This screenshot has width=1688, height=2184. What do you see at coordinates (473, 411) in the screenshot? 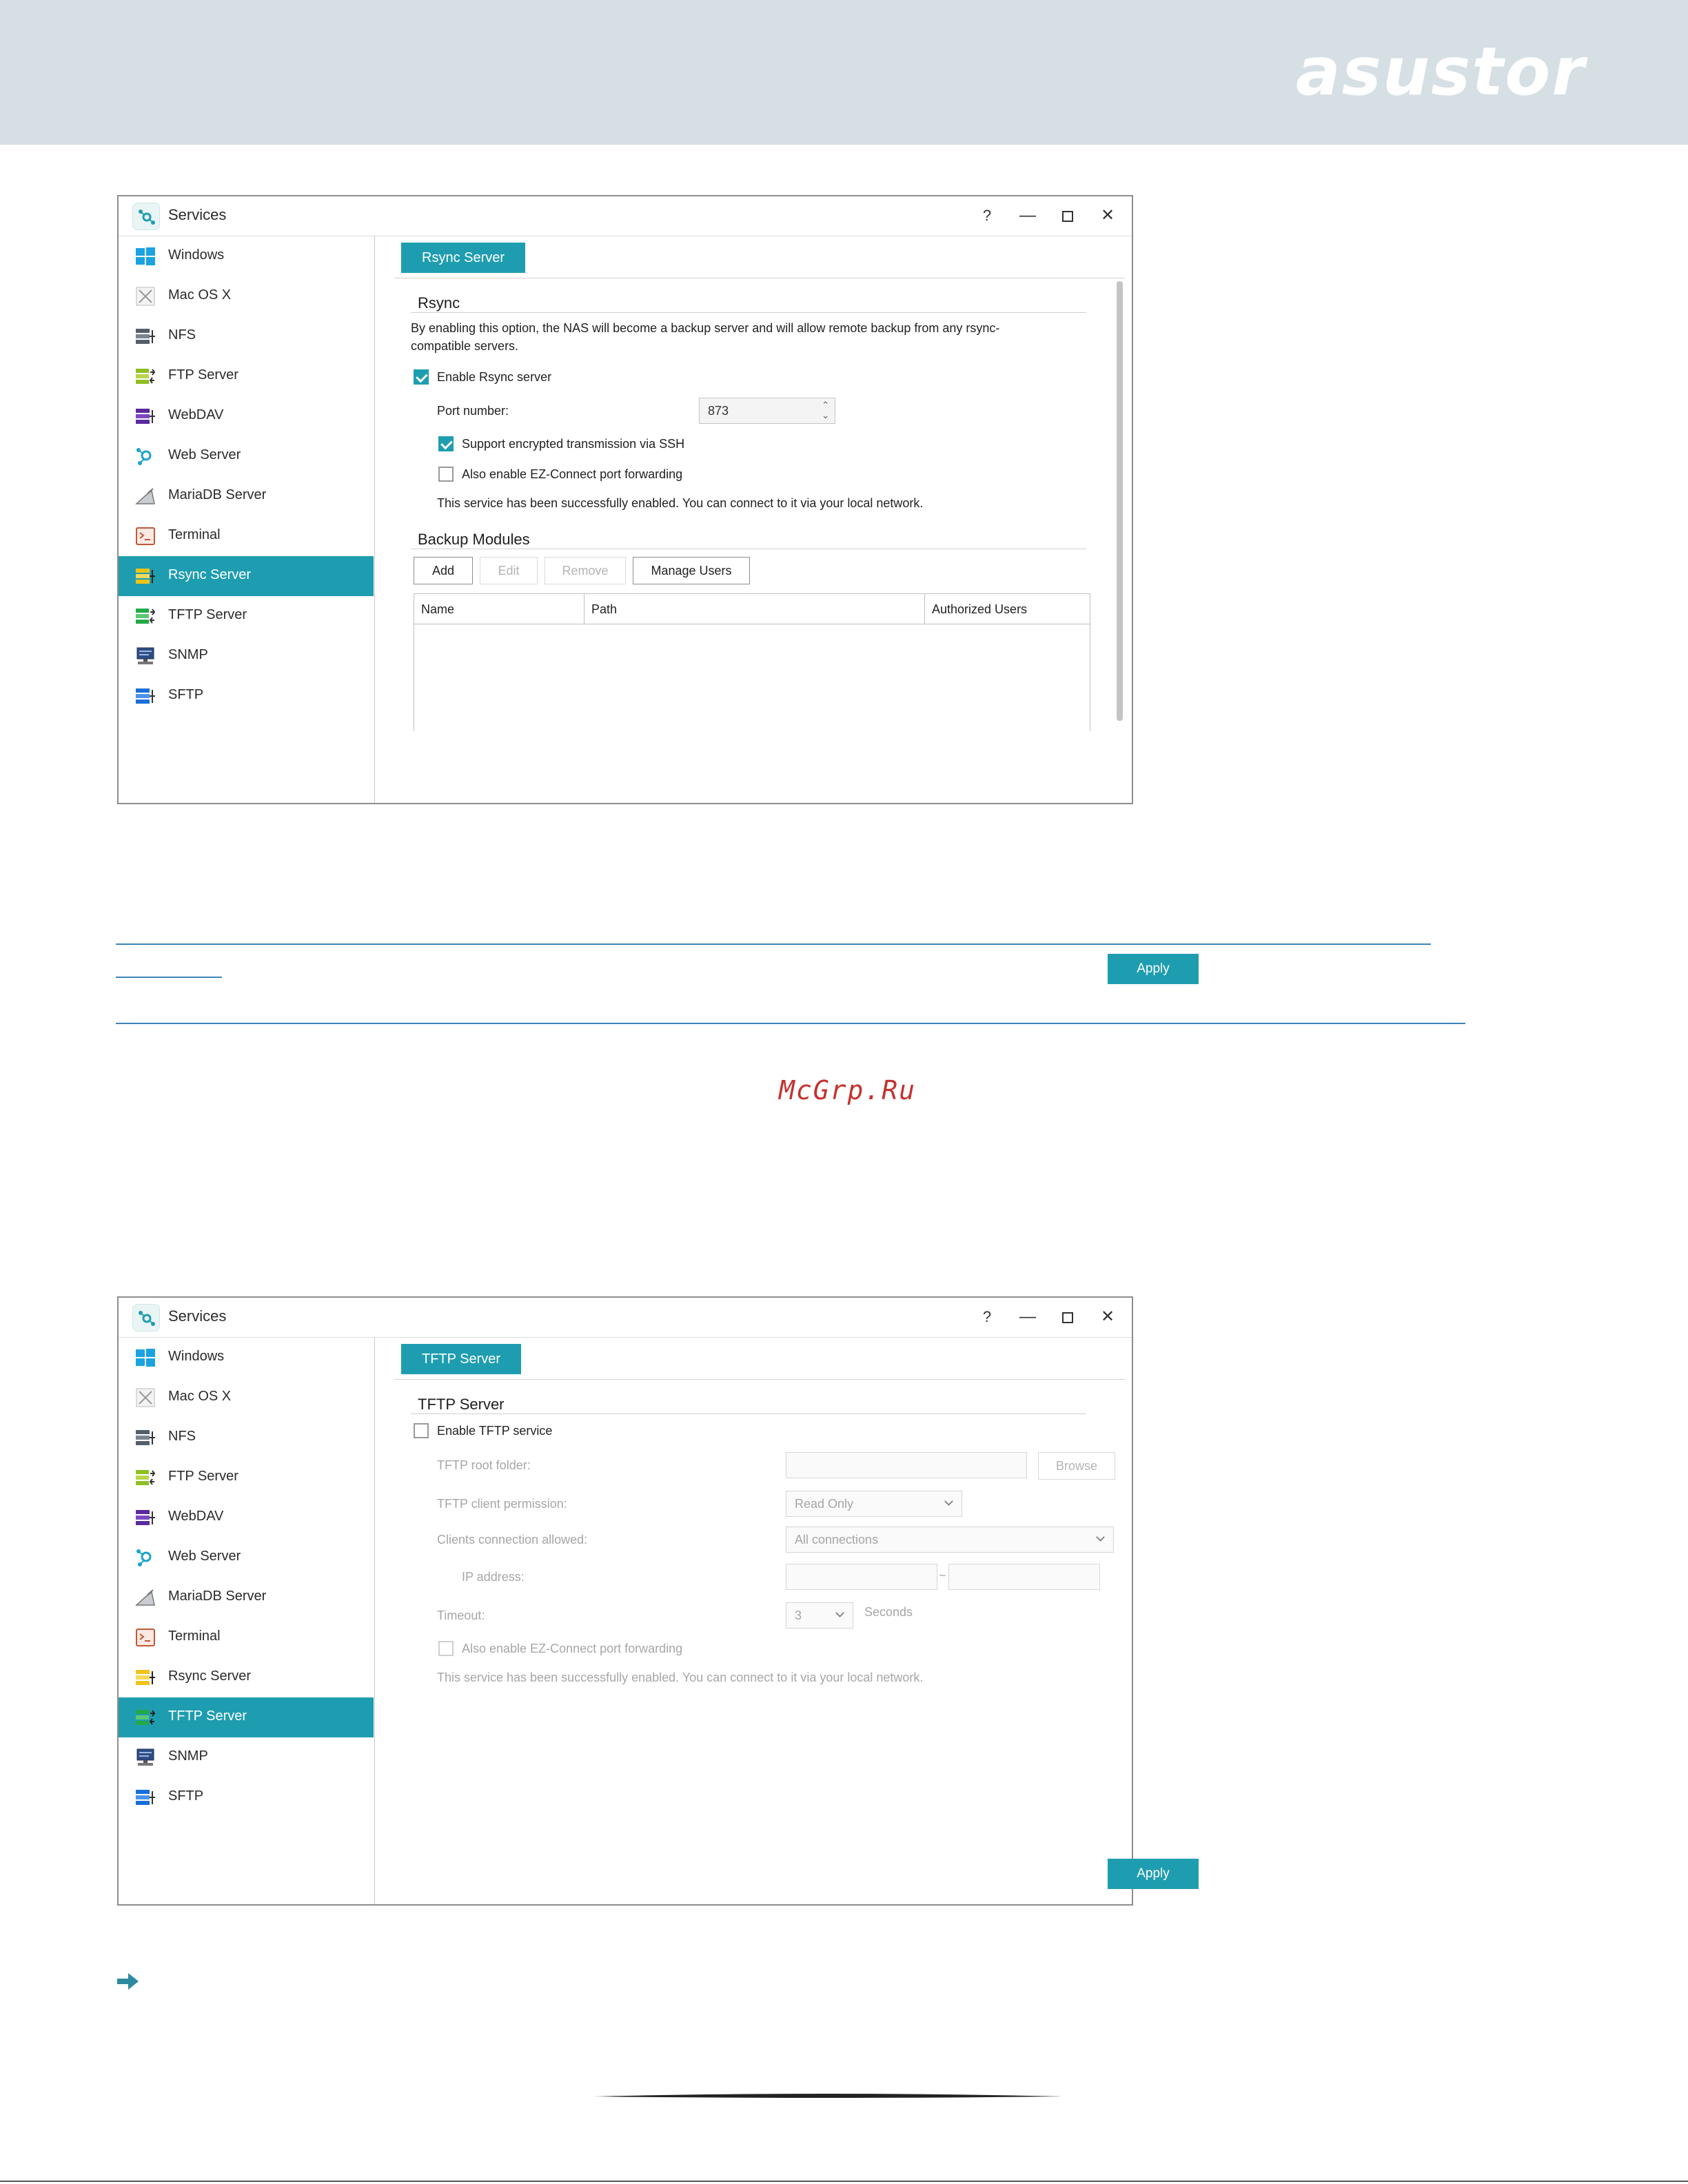
I see `port-number-label: Port number:` at bounding box center [473, 411].